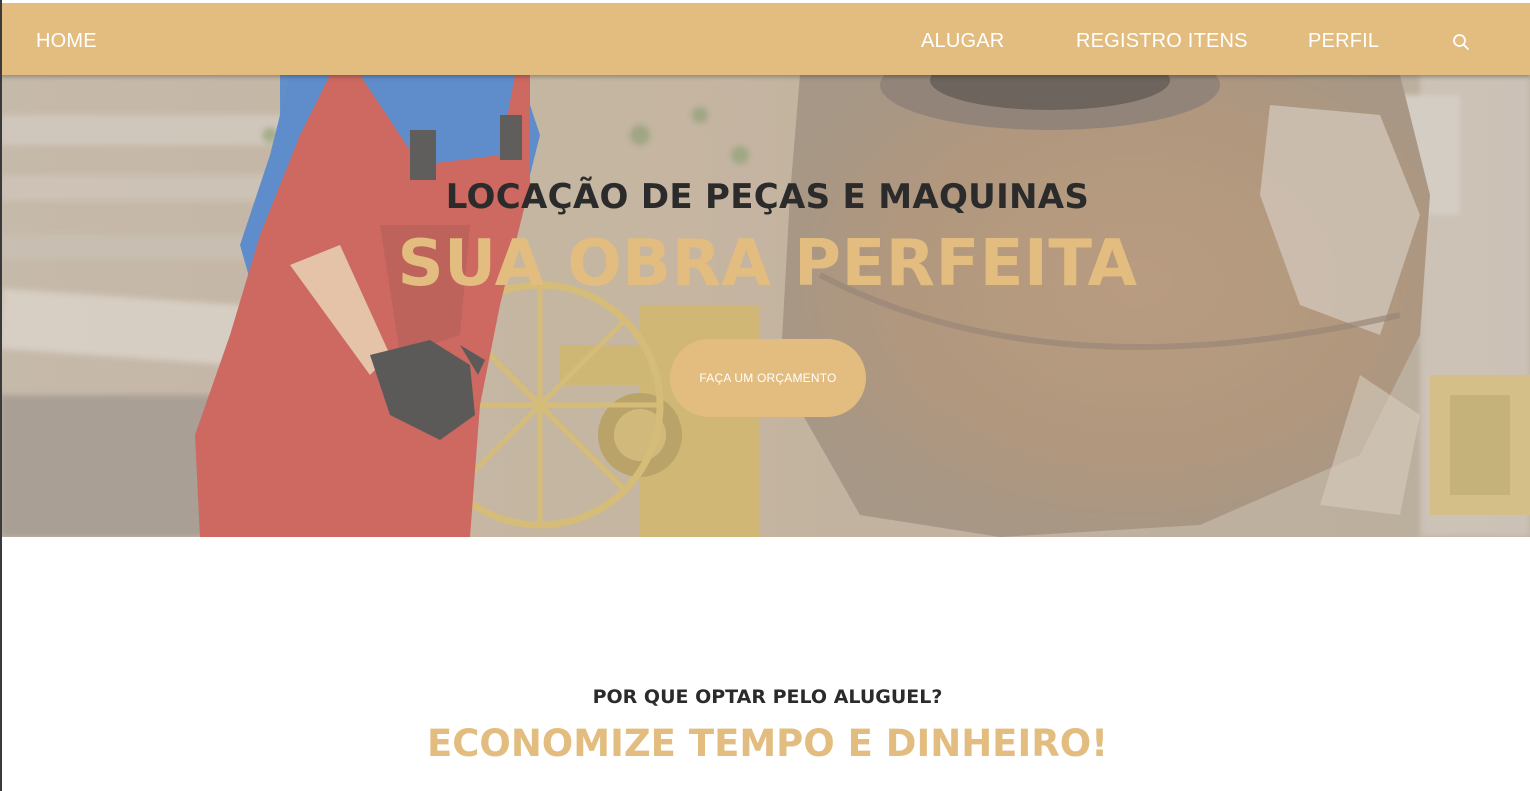 Image resolution: width=1530 pixels, height=791 pixels. What do you see at coordinates (1162, 41) in the screenshot?
I see `nav-registro-itens-link: REGISTRO ITENS` at bounding box center [1162, 41].